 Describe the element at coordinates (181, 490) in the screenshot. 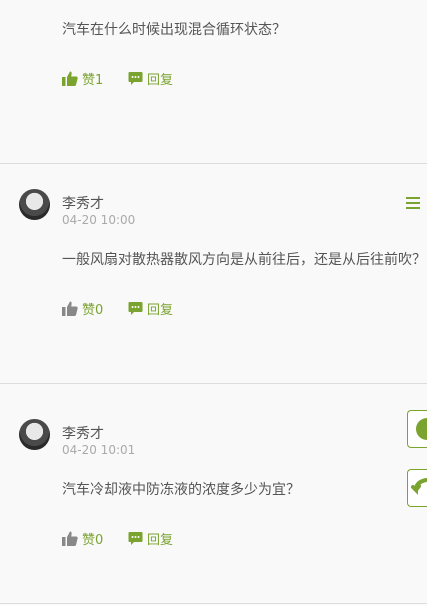

I see `comment-question: 汽车冷却液中防冻液的浓度多少为宜？` at that location.